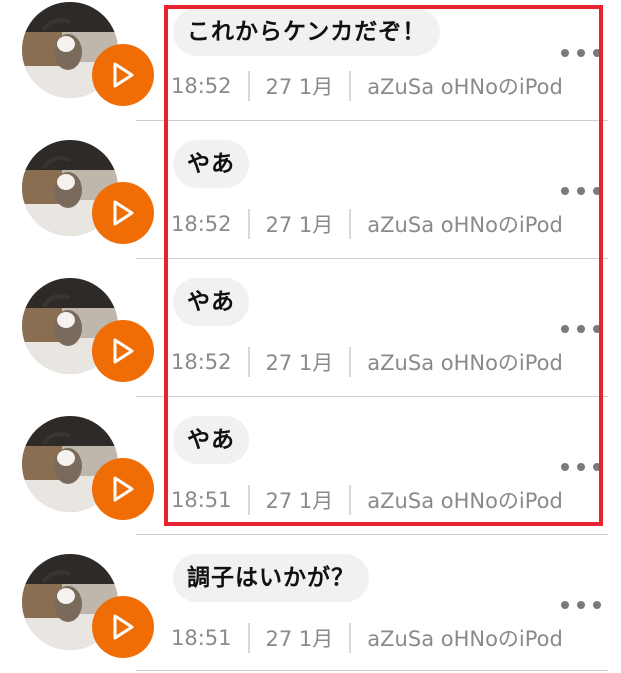 This screenshot has width=621, height=673. Describe the element at coordinates (271, 578) in the screenshot. I see `message-bubble: 調子はいかが？` at that location.